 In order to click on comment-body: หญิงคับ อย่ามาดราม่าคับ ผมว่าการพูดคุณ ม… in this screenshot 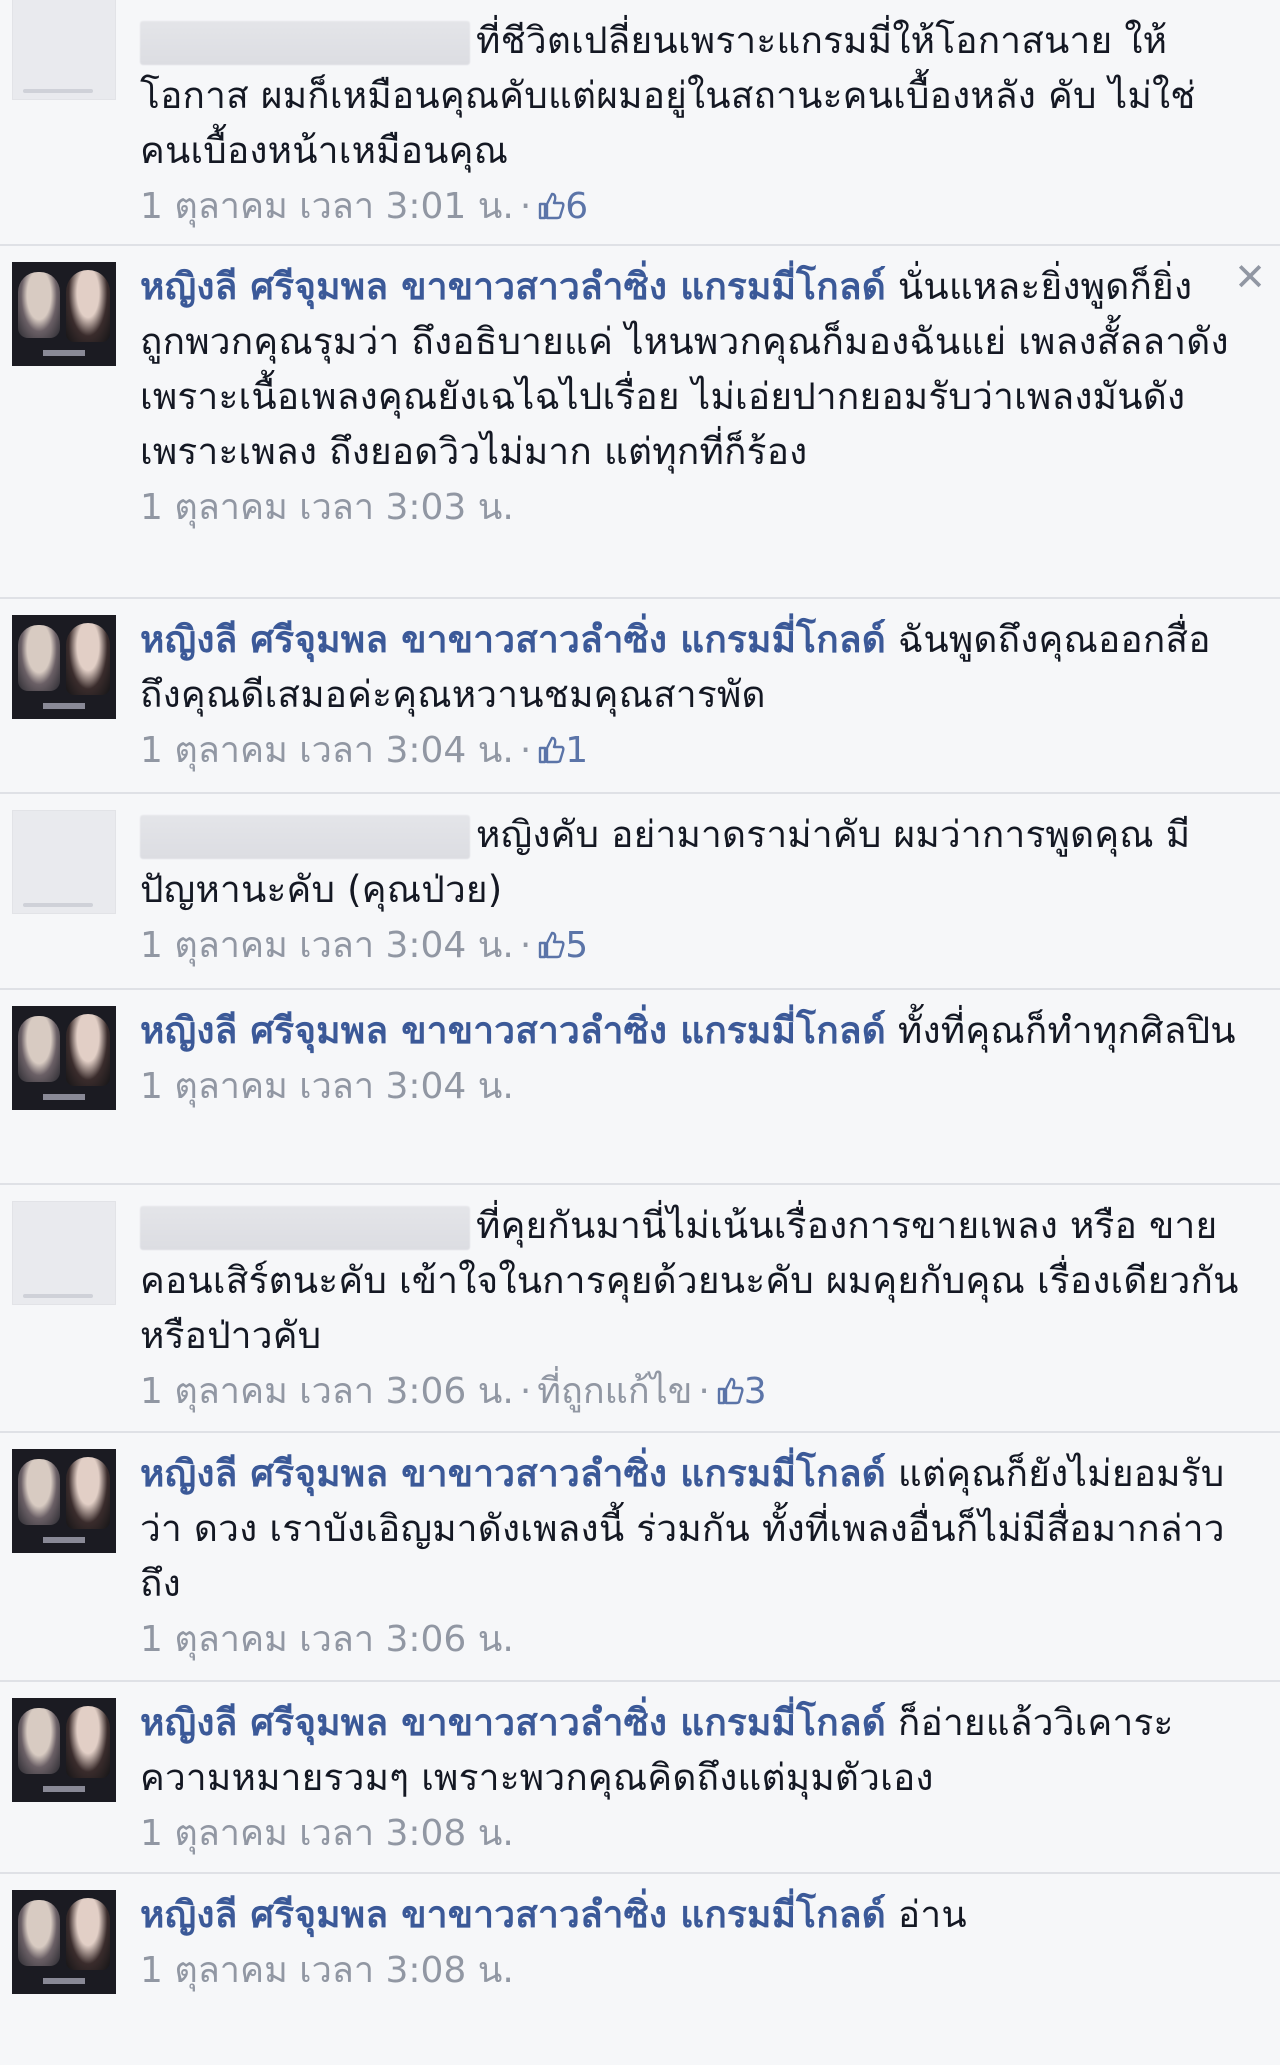, I will do `click(690, 862)`.